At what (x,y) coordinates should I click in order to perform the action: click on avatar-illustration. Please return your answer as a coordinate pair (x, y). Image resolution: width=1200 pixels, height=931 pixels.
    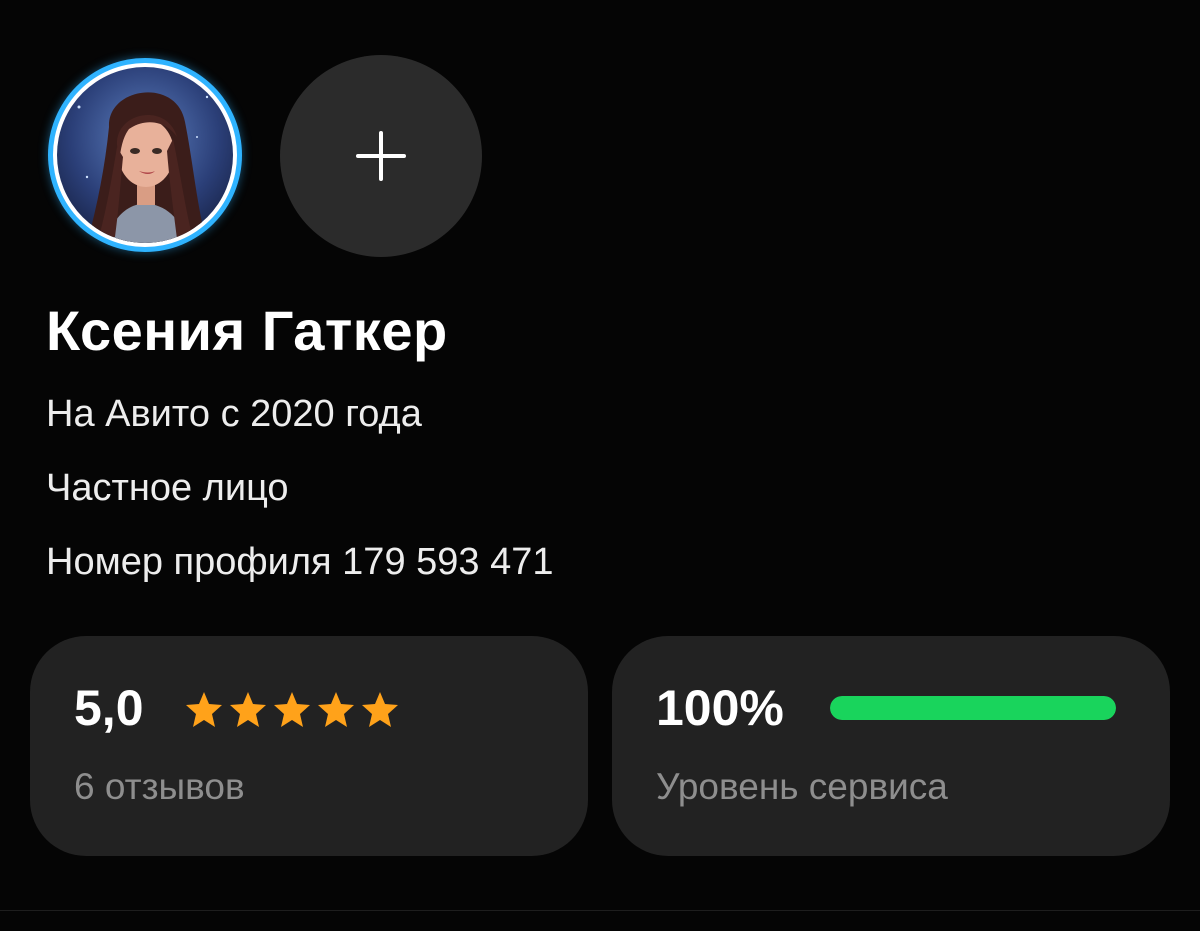
    Looking at the image, I should click on (145, 155).